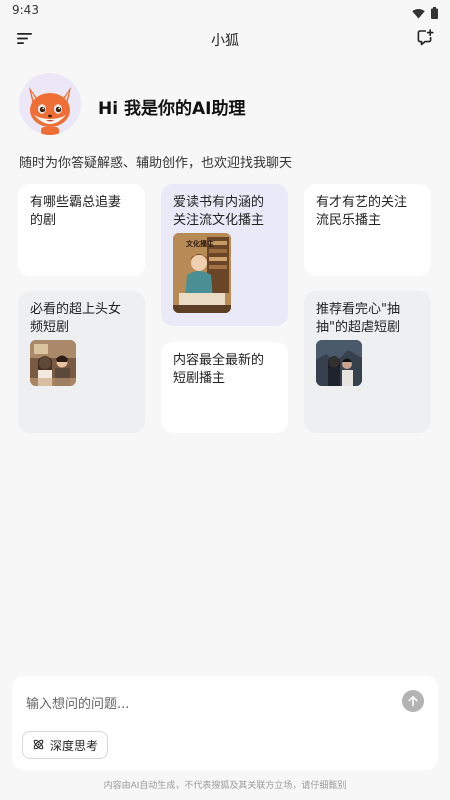  I want to click on suggestion-text: 爱读书有内涵的关注流文化播主, so click(219, 211).